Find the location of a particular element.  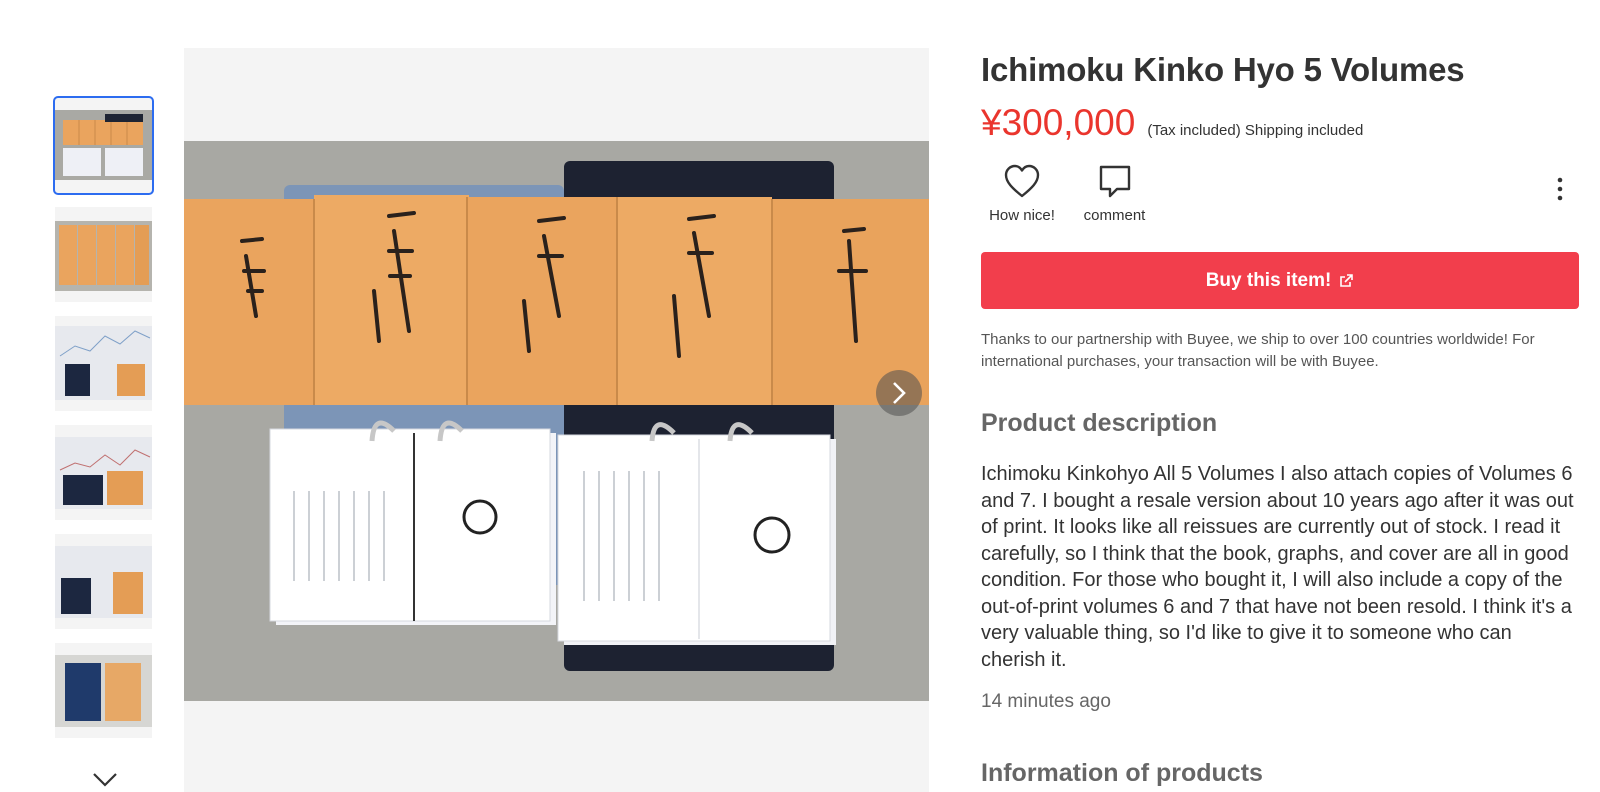

buy-button: Buy this item! is located at coordinates (1280, 280).